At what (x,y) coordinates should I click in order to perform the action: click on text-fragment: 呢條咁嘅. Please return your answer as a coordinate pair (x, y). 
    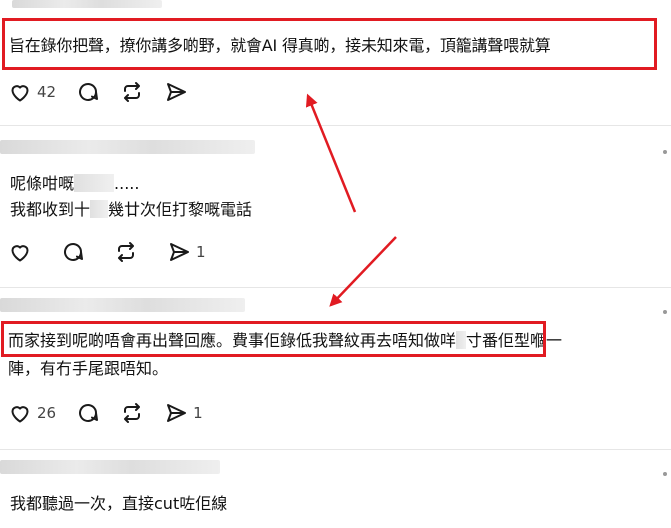
    Looking at the image, I should click on (42, 183).